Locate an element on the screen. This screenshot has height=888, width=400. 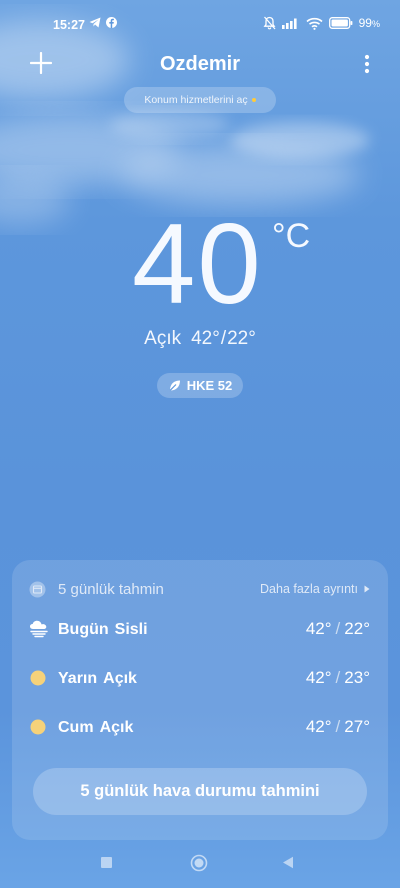
forecast-temps: 42°/23° is located at coordinates (337, 677).